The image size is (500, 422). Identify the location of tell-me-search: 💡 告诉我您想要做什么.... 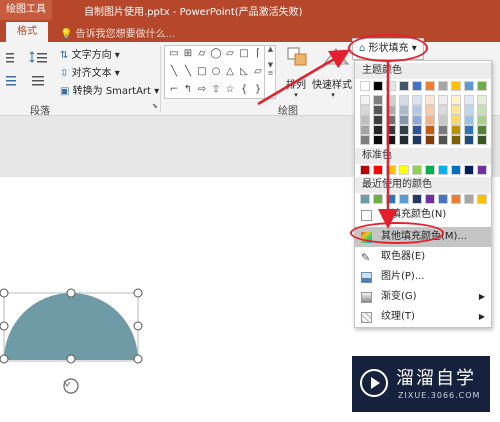
(117, 32).